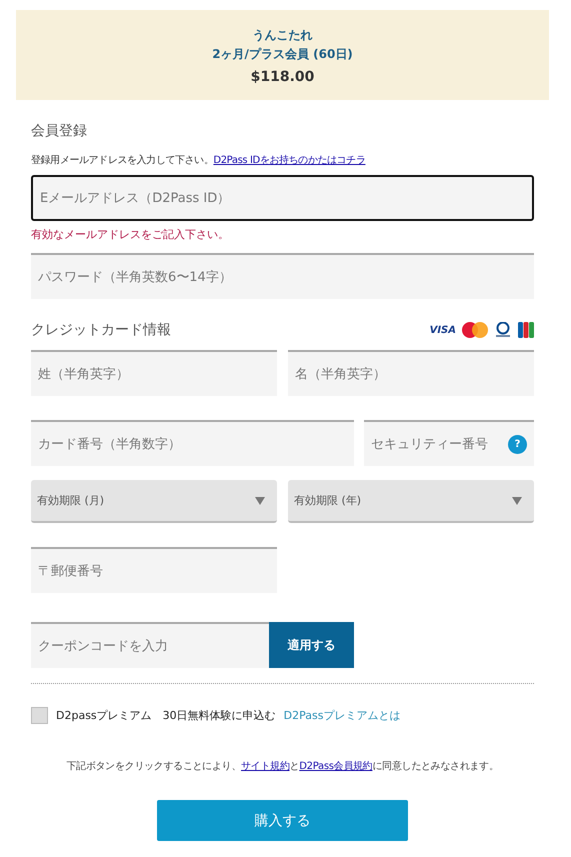 The width and height of the screenshot is (571, 857). I want to click on expiry-year-select: 有効期限 (年), so click(411, 501).